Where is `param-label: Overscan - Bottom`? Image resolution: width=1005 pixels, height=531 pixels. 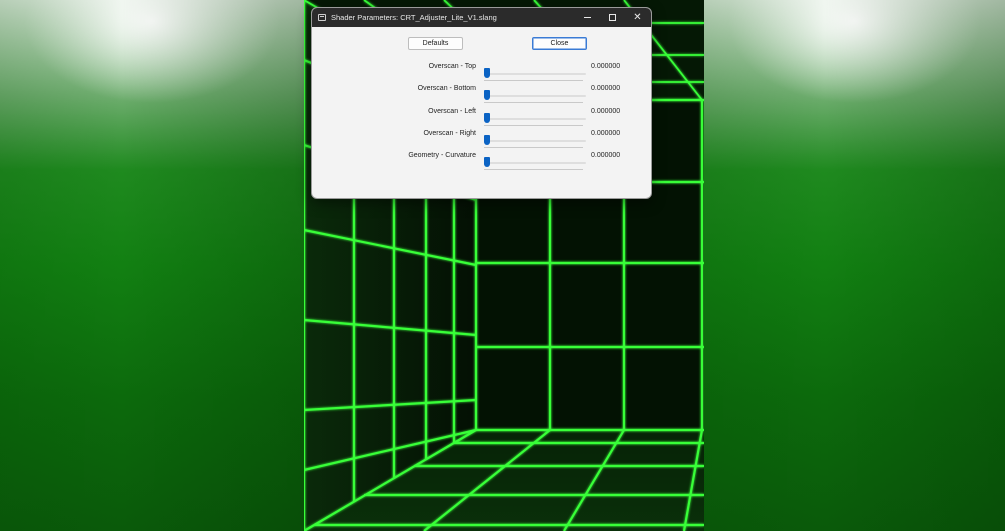
param-label: Overscan - Bottom is located at coordinates (446, 88).